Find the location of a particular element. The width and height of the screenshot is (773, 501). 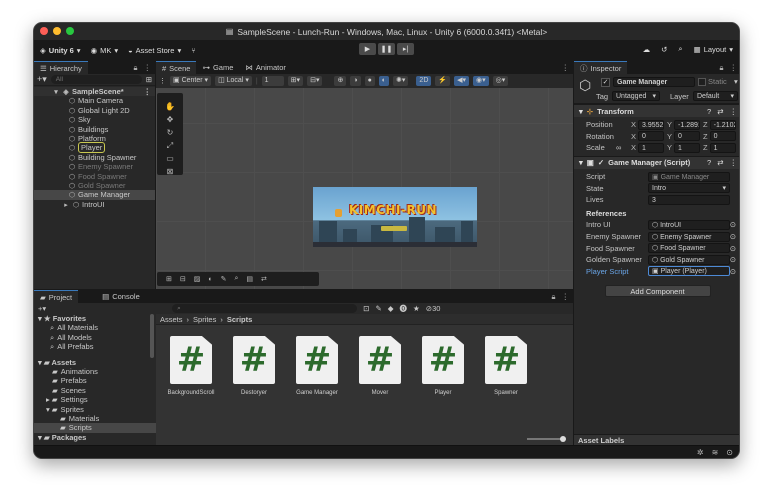

toggle-2d-button: 2D is located at coordinates (424, 81).